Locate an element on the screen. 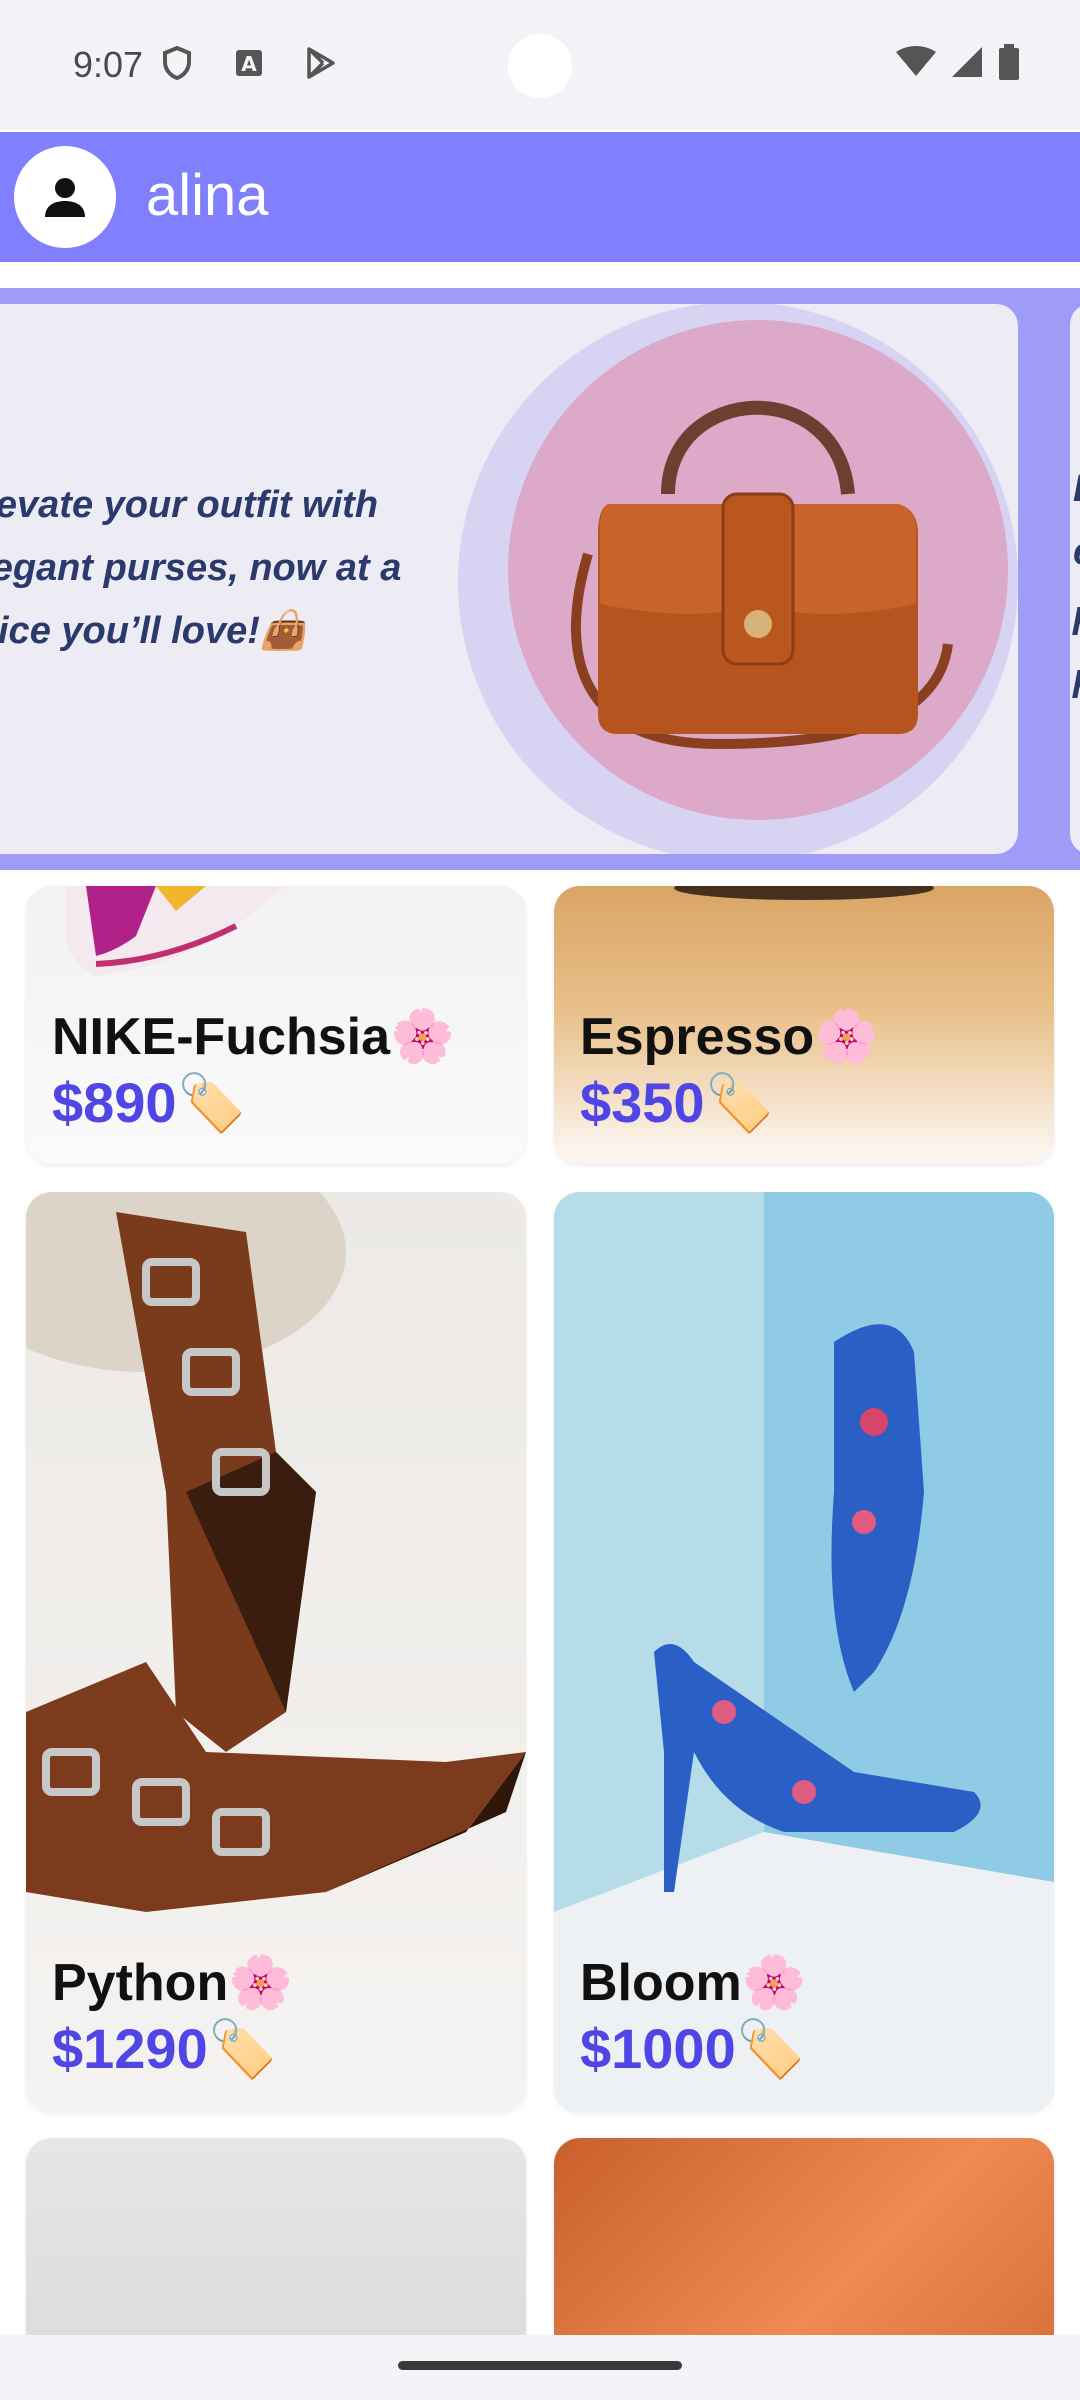 The image size is (1080, 2400). next-banner-line: E is located at coordinates (1076, 489).